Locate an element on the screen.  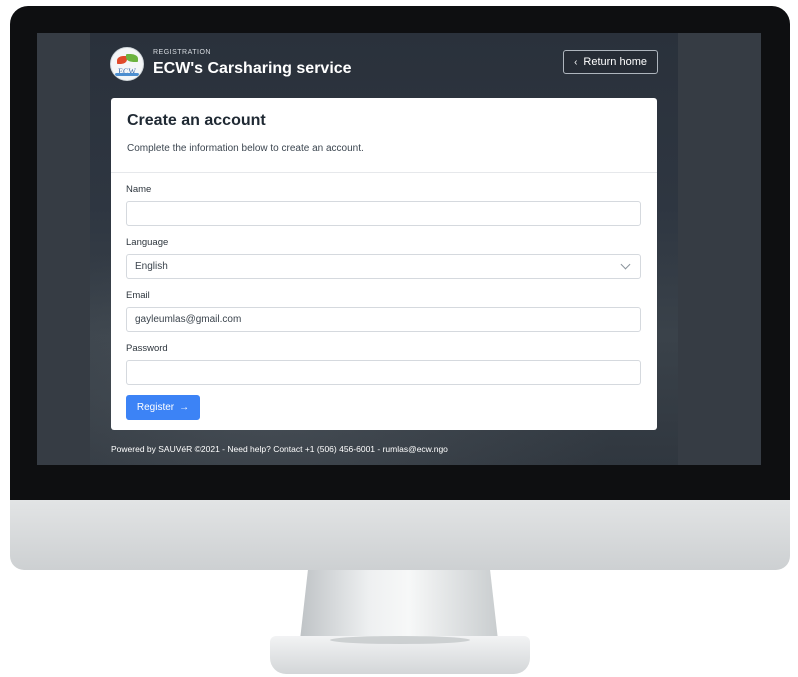
email-field: gayleumlas@gmail.com is located at coordinates (383, 319).